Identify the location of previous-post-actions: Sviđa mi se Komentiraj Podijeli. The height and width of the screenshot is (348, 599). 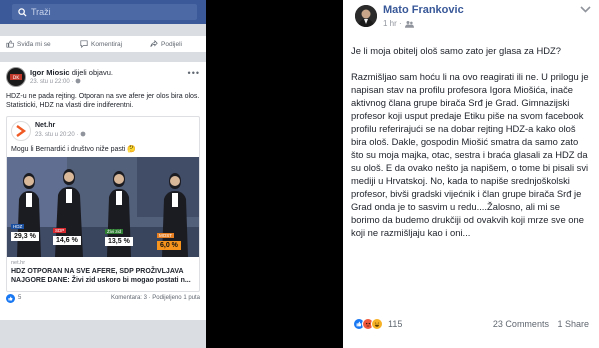
(103, 44).